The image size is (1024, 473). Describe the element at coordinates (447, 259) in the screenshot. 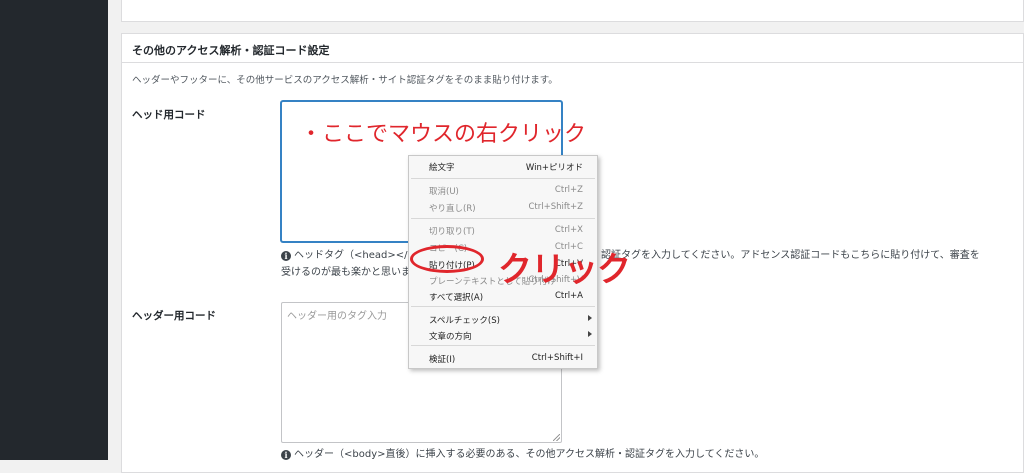

I see `annotation-highlight-circle` at that location.